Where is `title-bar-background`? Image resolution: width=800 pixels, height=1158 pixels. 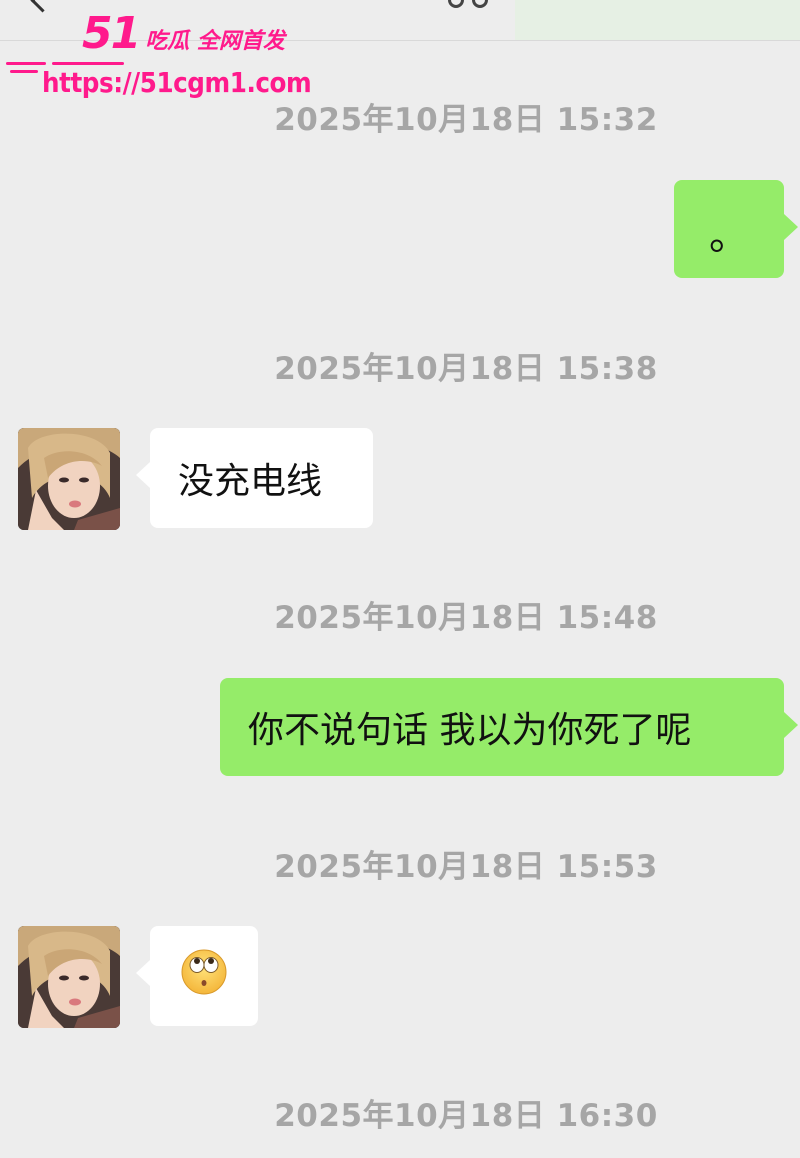
title-bar-background is located at coordinates (657, 20).